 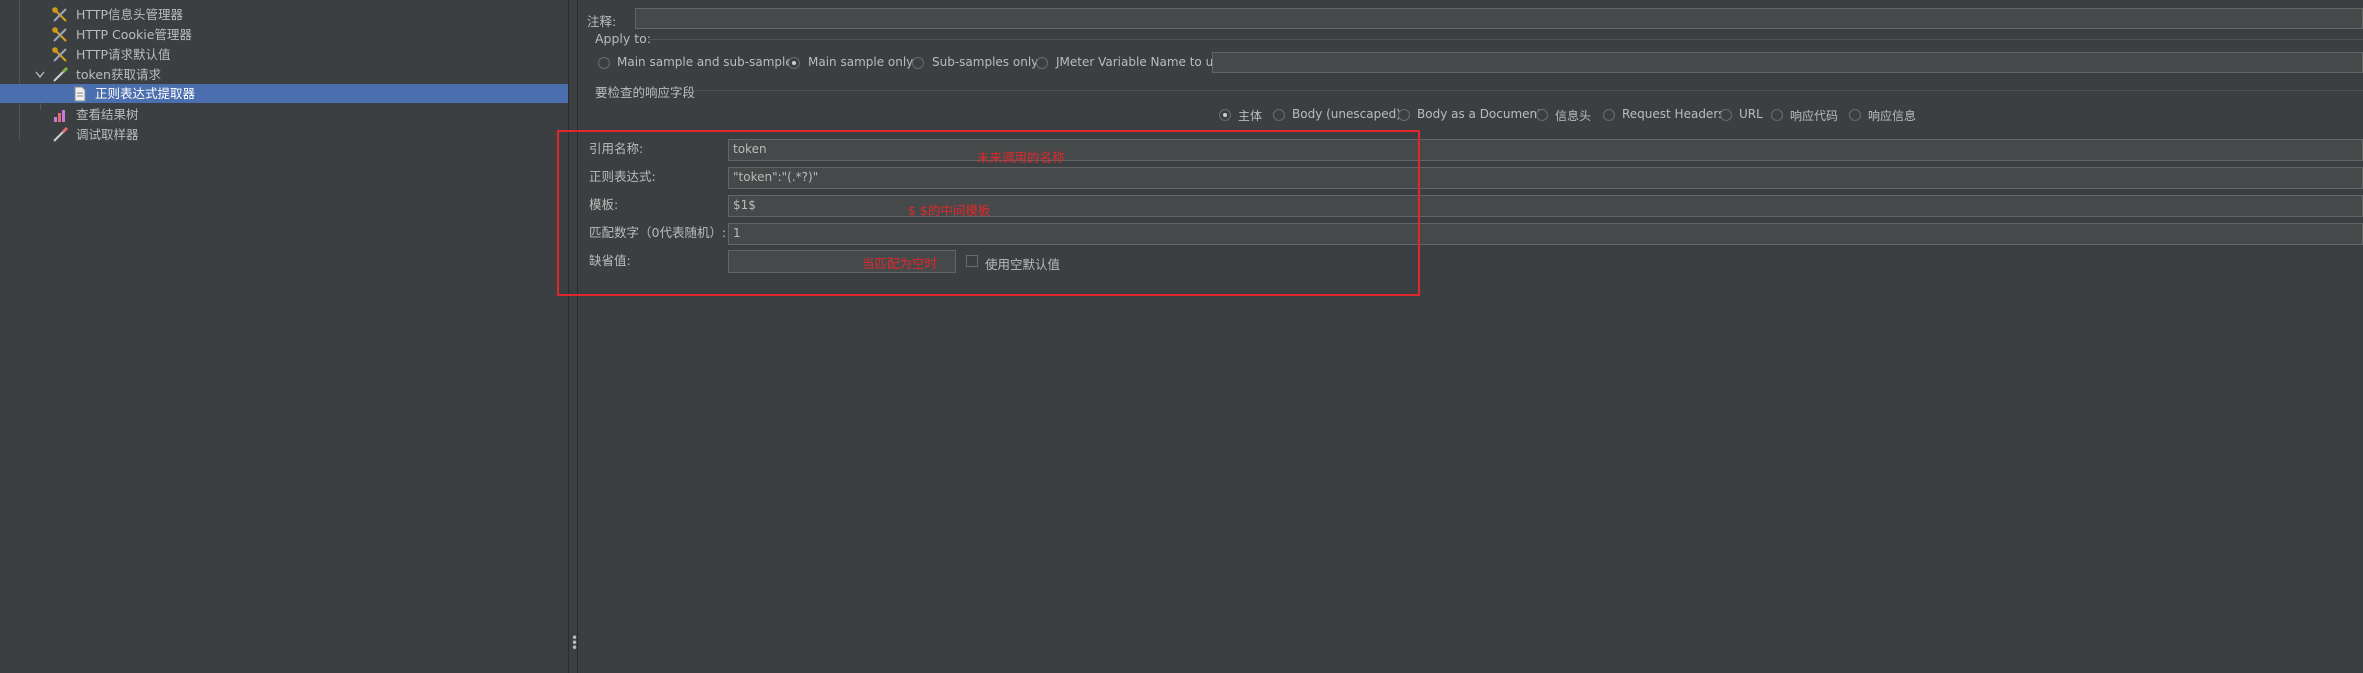 What do you see at coordinates (1499, 18) in the screenshot?
I see `comment-input` at bounding box center [1499, 18].